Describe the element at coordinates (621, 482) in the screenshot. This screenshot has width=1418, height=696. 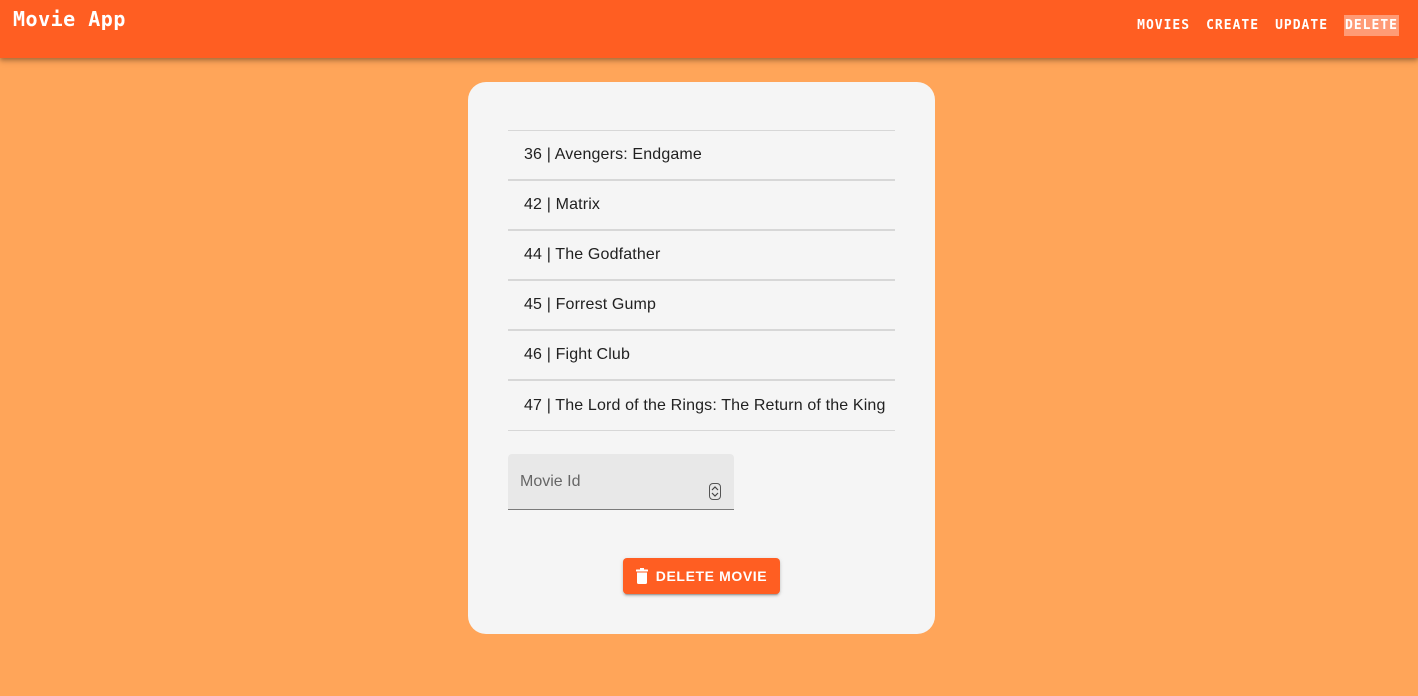
I see `movie-id-field: Movie Id` at that location.